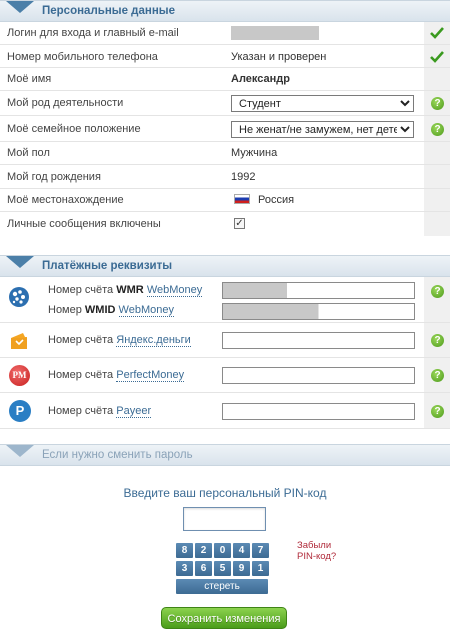 The image size is (450, 640). I want to click on location-value: Россия, so click(264, 200).